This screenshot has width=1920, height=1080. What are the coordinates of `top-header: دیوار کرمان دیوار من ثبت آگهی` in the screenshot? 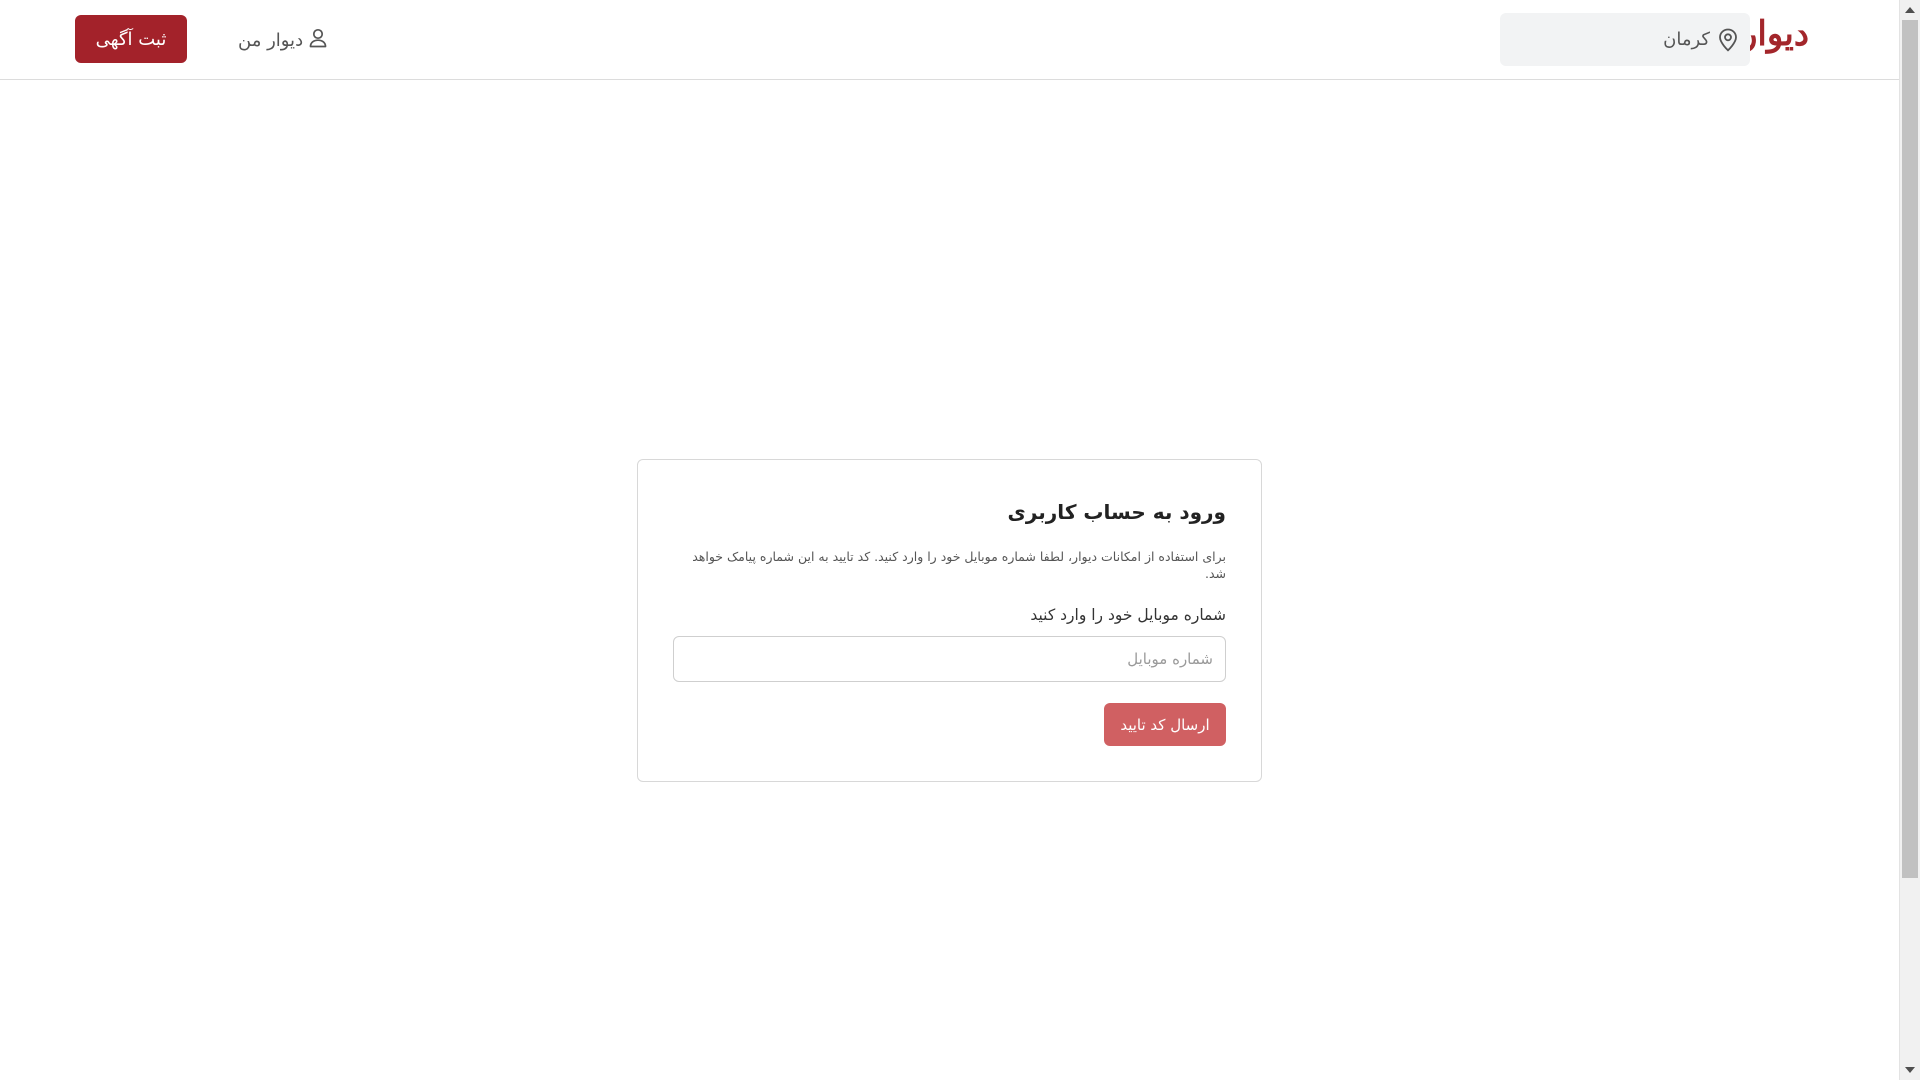 It's located at (949, 40).